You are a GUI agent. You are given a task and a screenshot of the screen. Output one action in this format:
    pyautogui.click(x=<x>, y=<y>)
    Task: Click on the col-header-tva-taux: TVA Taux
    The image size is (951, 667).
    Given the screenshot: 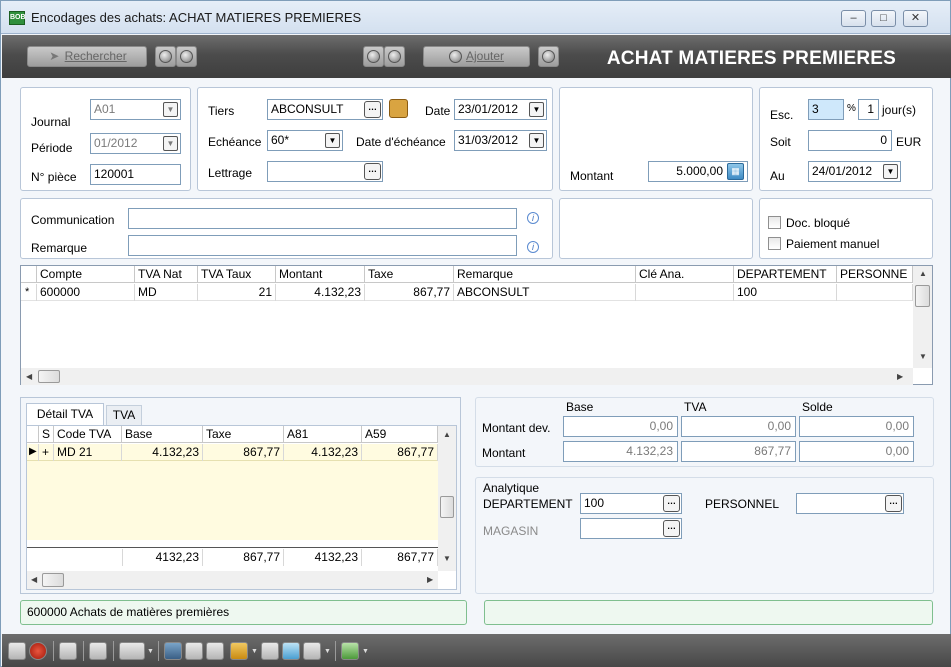 What is the action you would take?
    pyautogui.click(x=237, y=274)
    